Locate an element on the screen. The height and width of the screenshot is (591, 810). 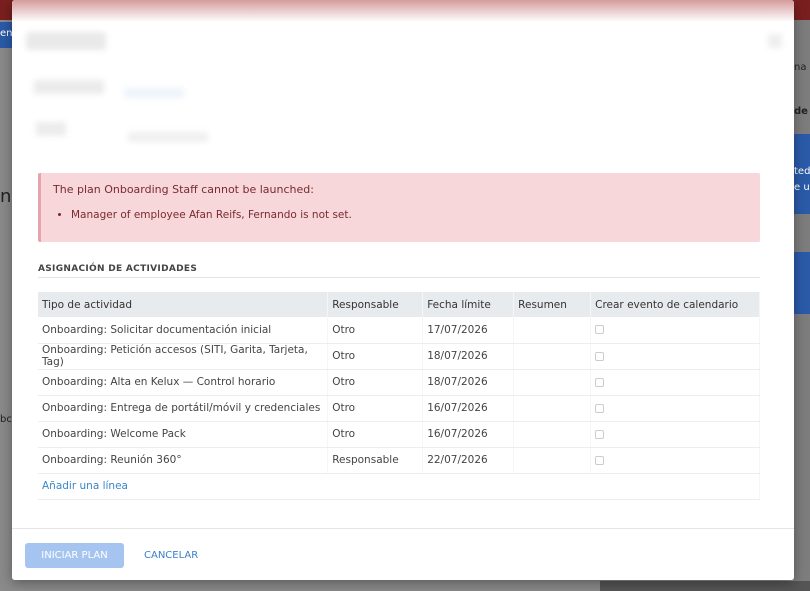
section-title: ASIGNACIÓN DE ACTIVIDADES is located at coordinates (399, 271).